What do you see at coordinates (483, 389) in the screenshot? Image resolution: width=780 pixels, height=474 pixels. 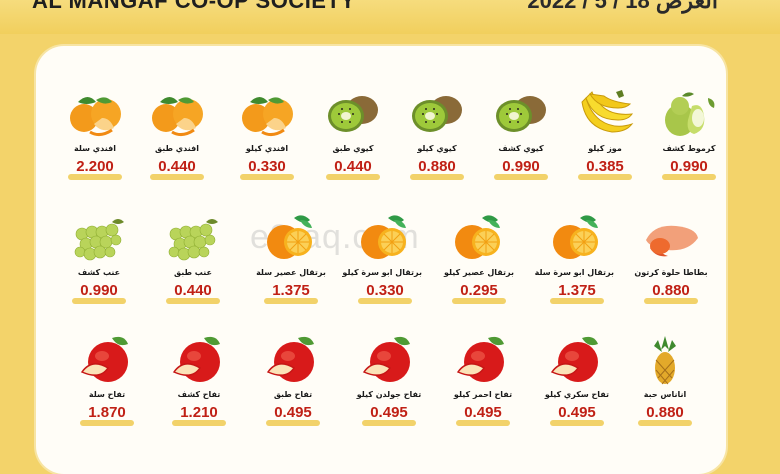 I see `product-item: تفاح احمر كيلو 0.495` at bounding box center [483, 389].